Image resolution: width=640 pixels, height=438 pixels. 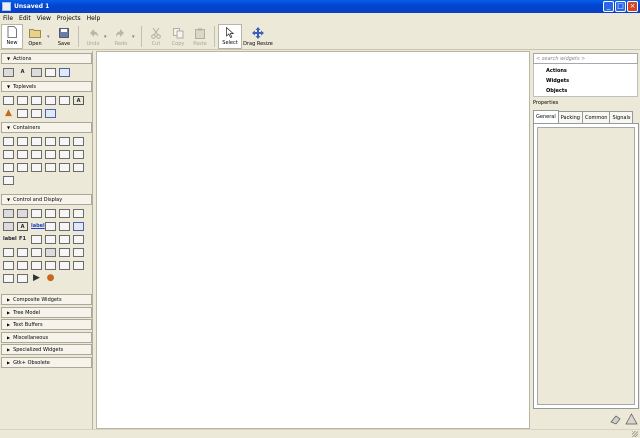 What do you see at coordinates (596, 117) in the screenshot?
I see `tab-common: Common` at bounding box center [596, 117].